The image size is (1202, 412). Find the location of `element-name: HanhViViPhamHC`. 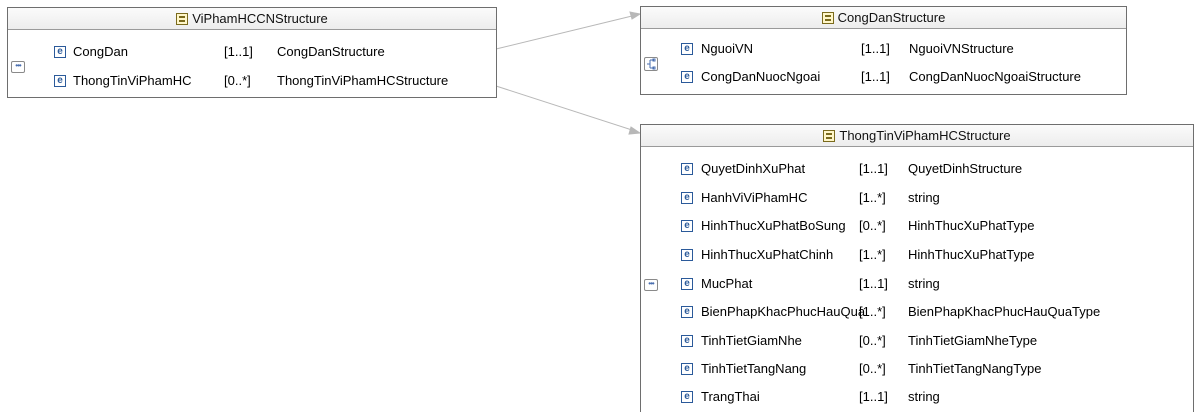

element-name: HanhViViPhamHC is located at coordinates (754, 197).